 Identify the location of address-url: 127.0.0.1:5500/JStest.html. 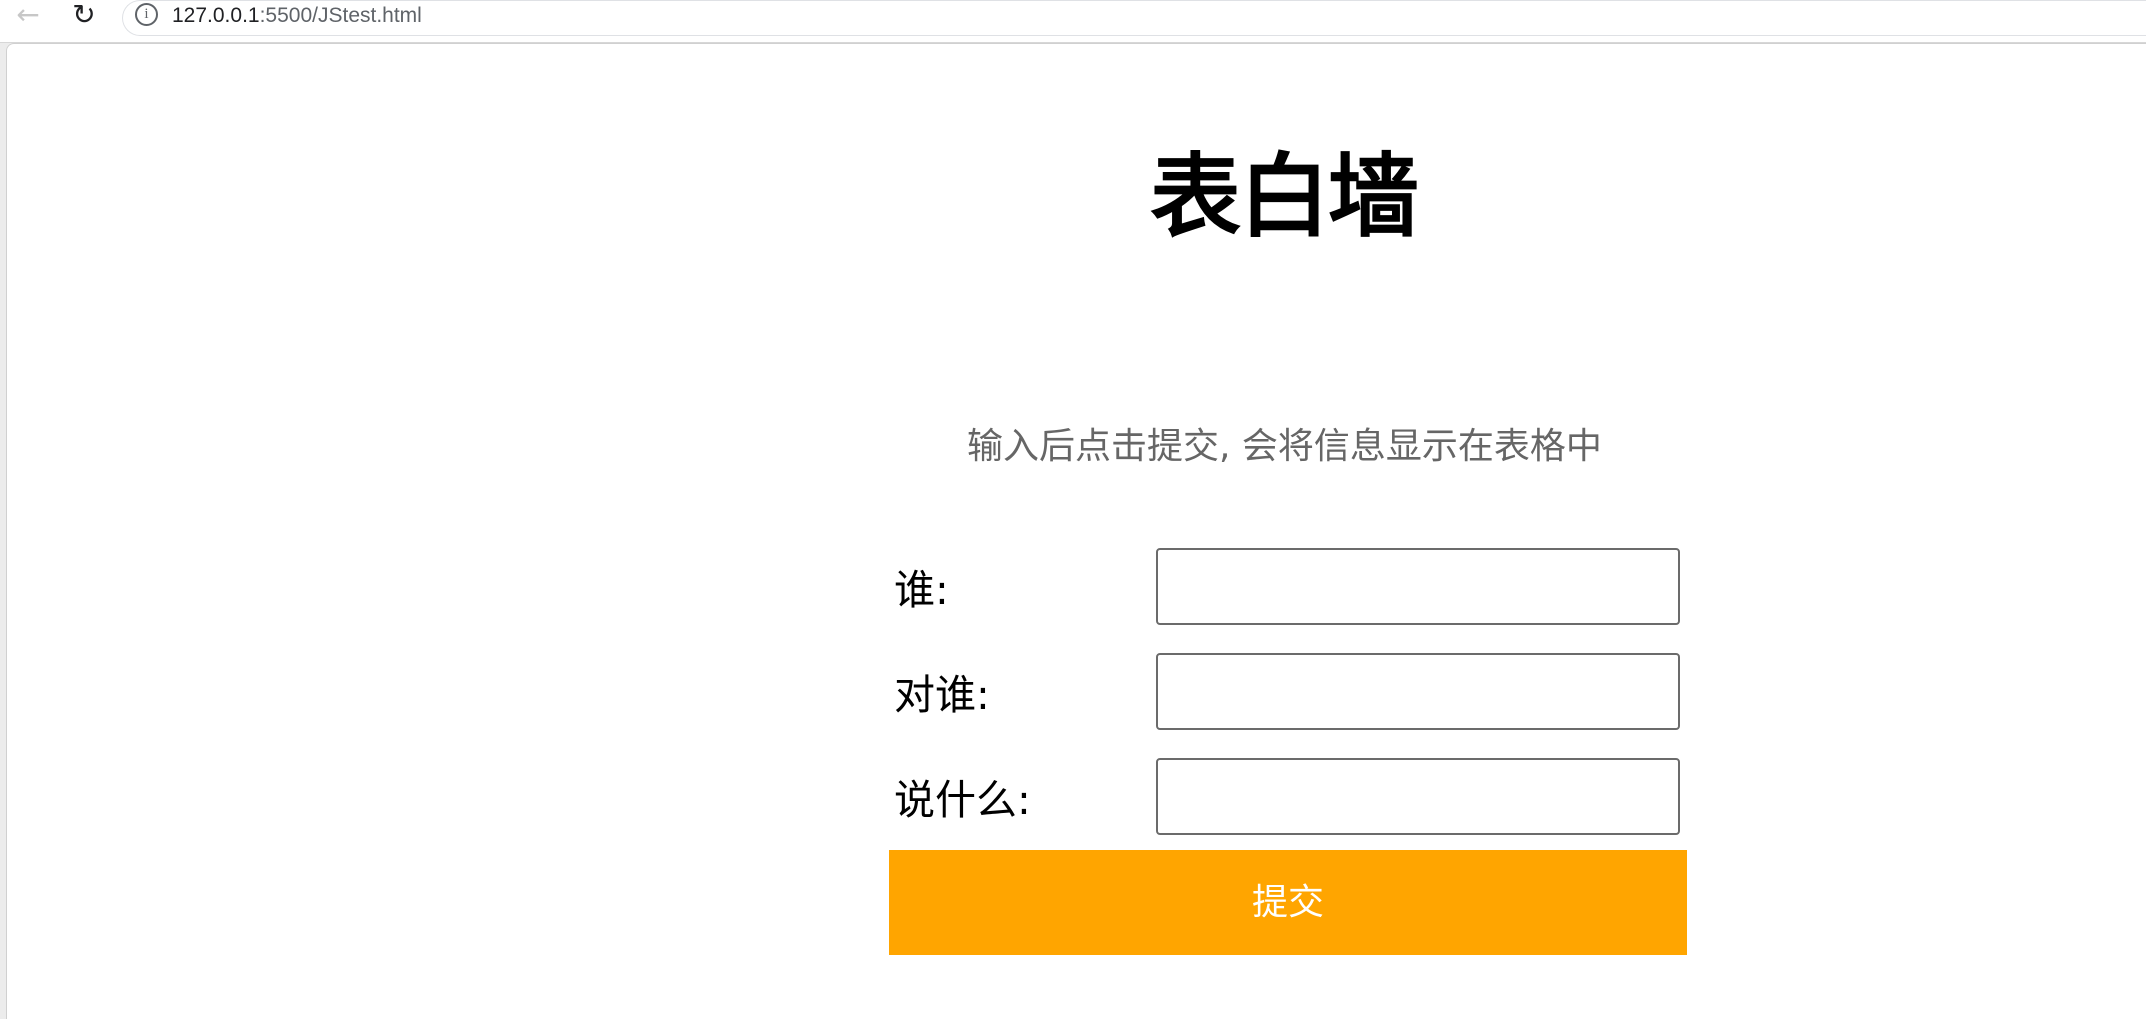
(297, 16).